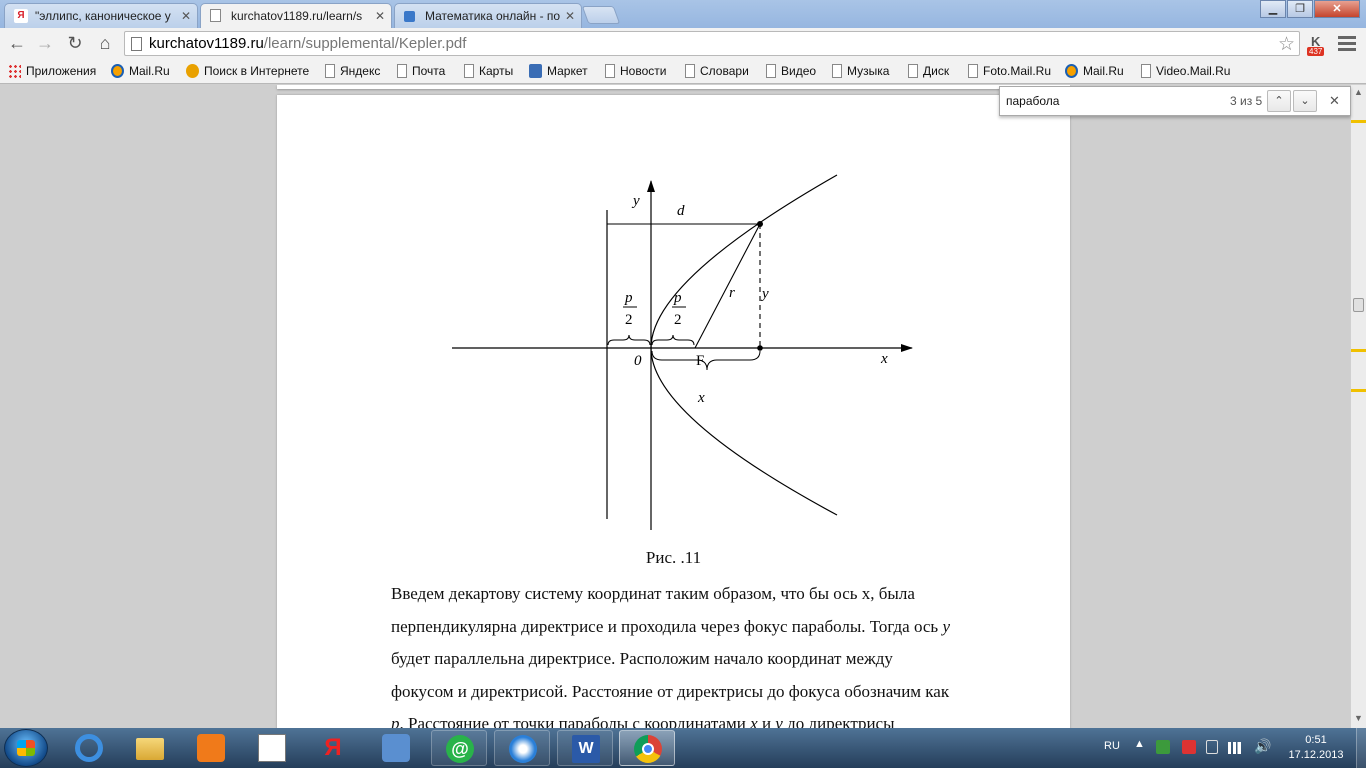 The width and height of the screenshot is (1366, 768). Describe the element at coordinates (352, 71) in the screenshot. I see `bookmark-yandex: Яндекс` at that location.